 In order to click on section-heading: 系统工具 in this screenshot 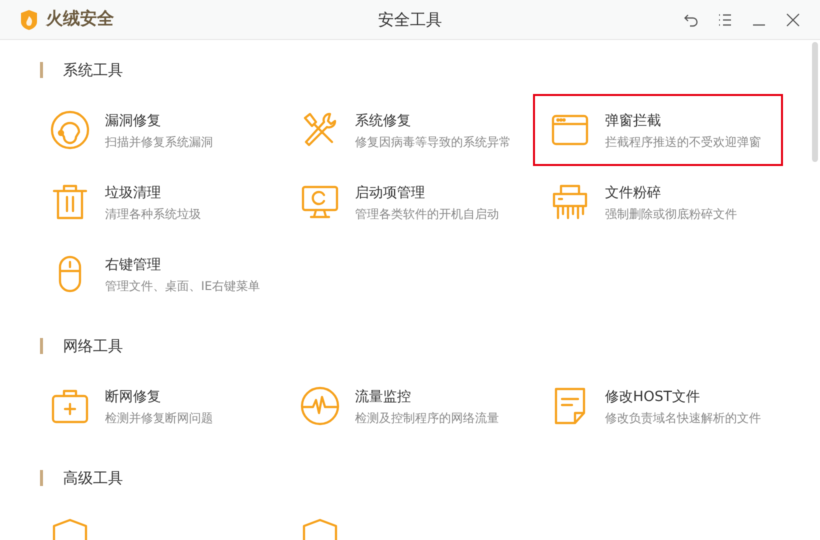, I will do `click(93, 70)`.